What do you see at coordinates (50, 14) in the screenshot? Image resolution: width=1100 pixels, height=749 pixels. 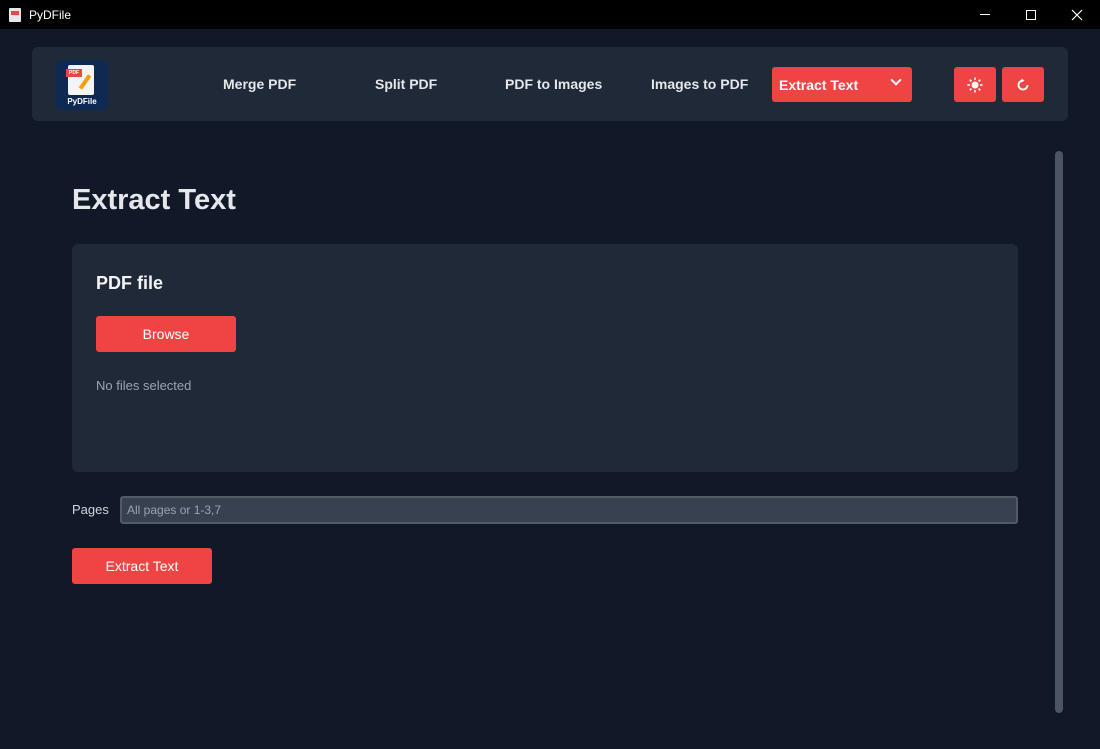 I see `window-title: PyDFile` at bounding box center [50, 14].